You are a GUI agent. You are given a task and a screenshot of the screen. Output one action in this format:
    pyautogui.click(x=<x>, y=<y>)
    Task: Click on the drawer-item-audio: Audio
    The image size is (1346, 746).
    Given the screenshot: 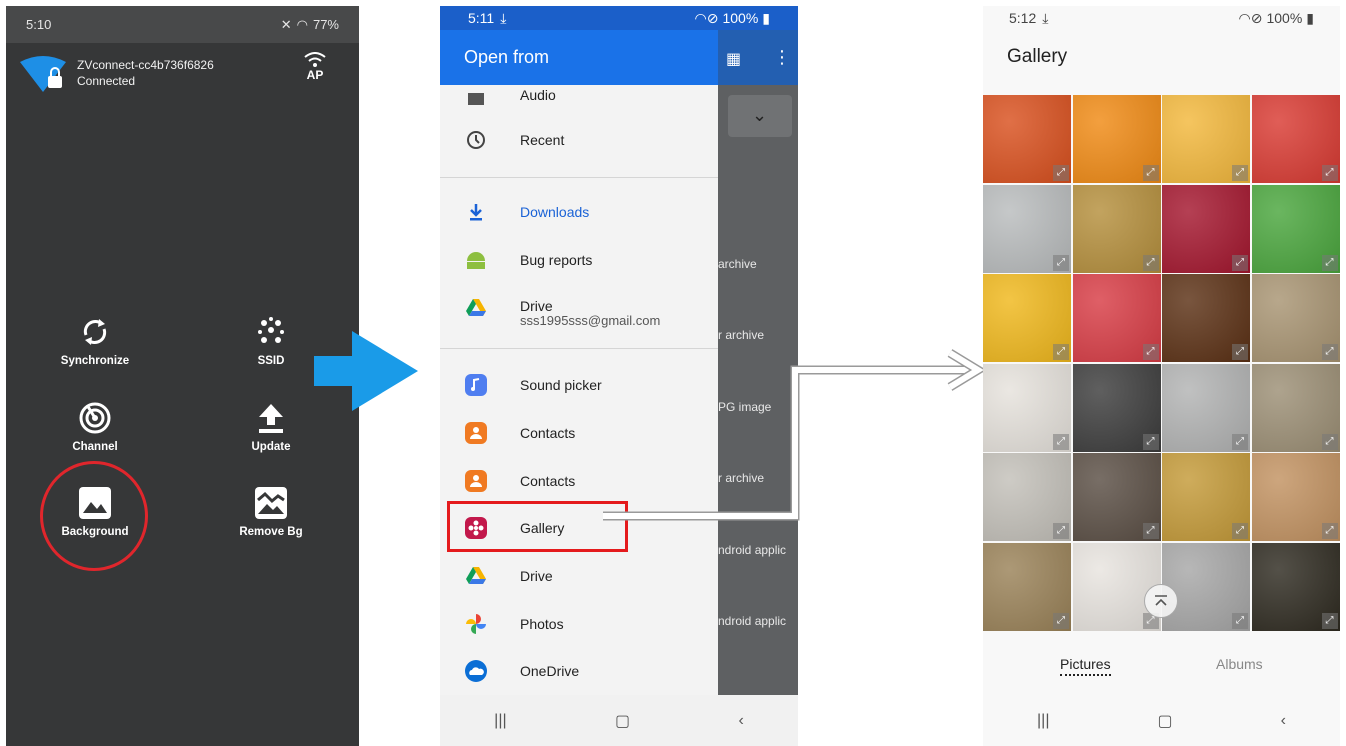 What is the action you would take?
    pyautogui.click(x=579, y=100)
    